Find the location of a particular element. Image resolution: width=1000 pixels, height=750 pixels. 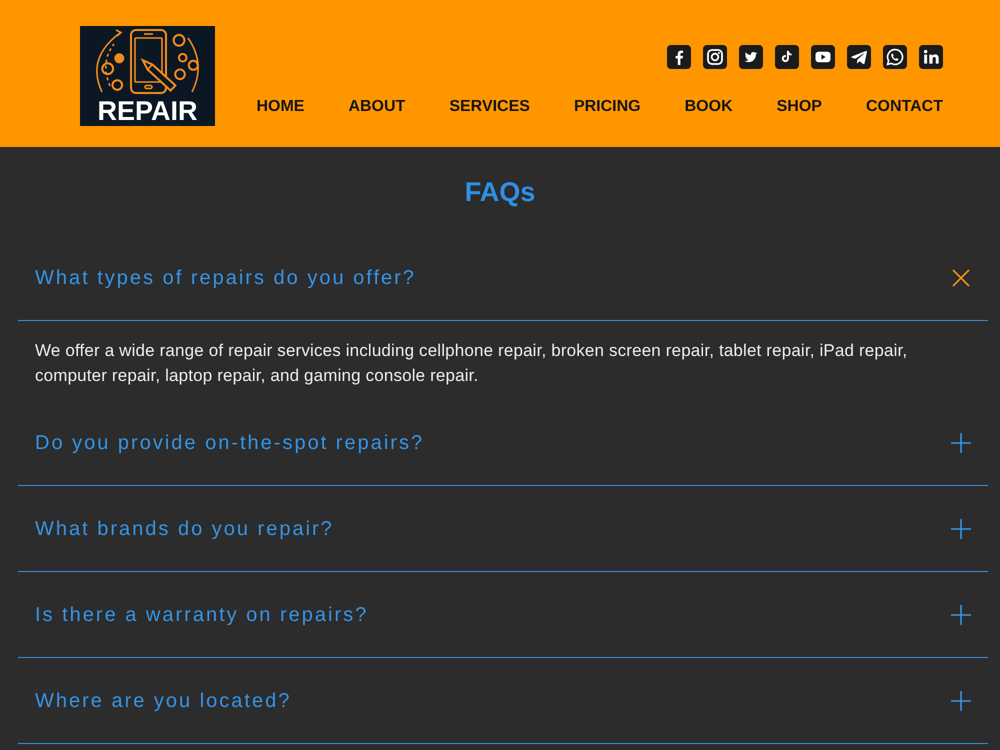

faq-answer: We offer a wide range of repair services including cellphone repair, broken screen repair, tablet repair, iPad repair, computer repair, laptop repair, and gaming console repair. is located at coordinates (471, 363).